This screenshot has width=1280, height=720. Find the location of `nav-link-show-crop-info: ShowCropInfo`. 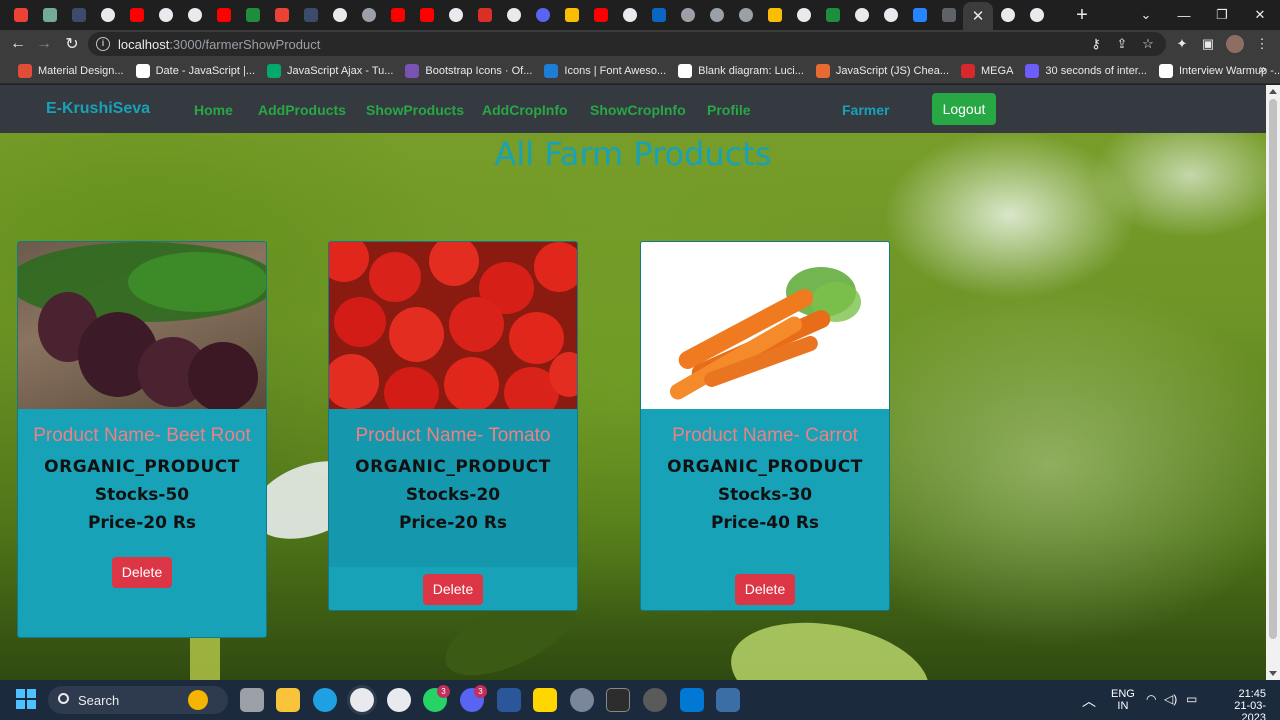

nav-link-show-crop-info: ShowCropInfo is located at coordinates (638, 110).